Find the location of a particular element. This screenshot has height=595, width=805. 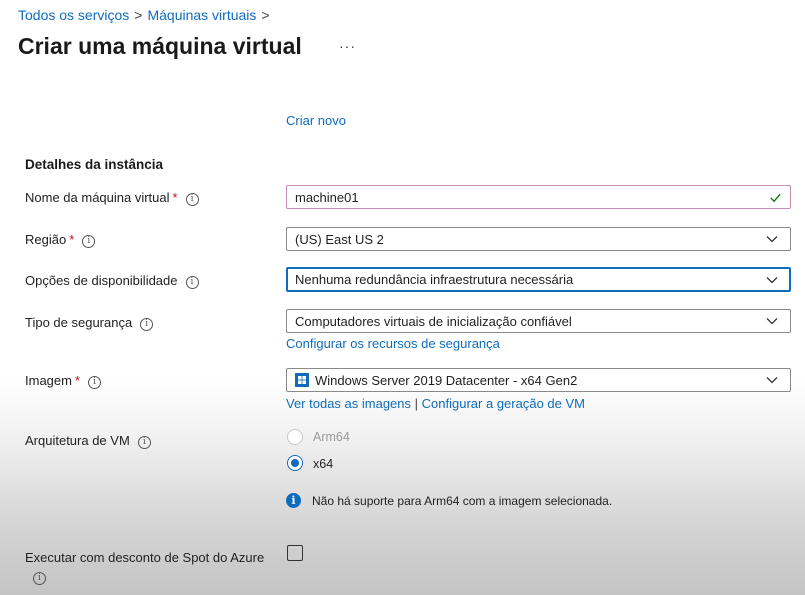

info-filled-icon: i is located at coordinates (293, 500).